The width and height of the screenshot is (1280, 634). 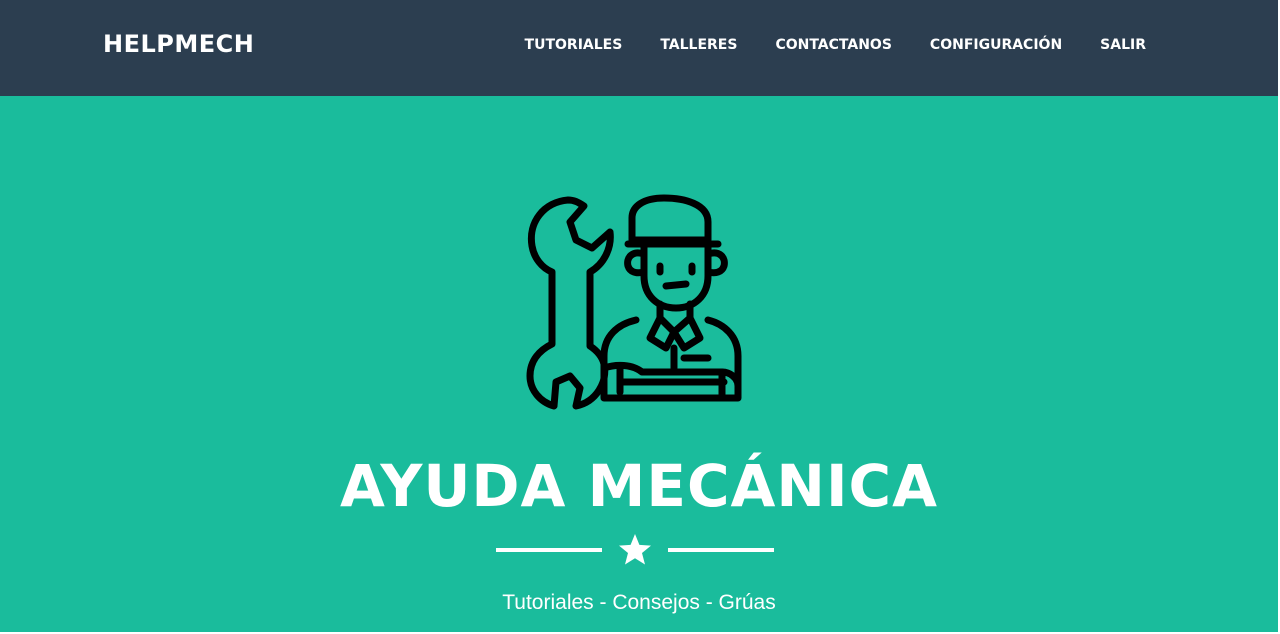 What do you see at coordinates (574, 45) in the screenshot?
I see `nav-link-tutoriales: TUTORIALES` at bounding box center [574, 45].